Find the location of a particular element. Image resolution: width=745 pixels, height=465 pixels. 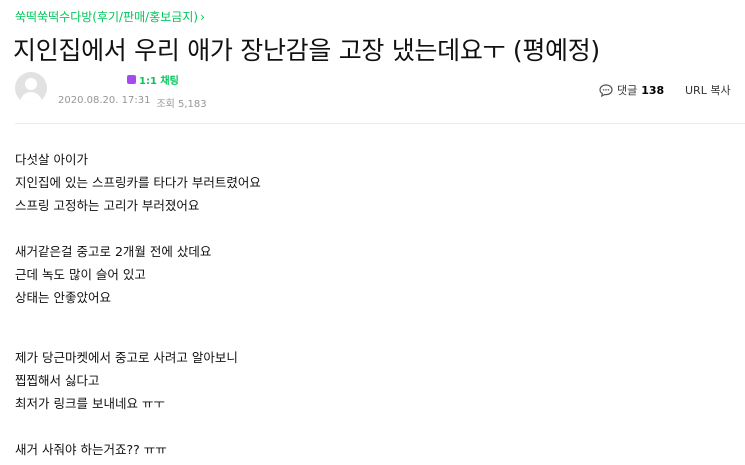

body-line: 상태는 안좋았어요 is located at coordinates (63, 297).